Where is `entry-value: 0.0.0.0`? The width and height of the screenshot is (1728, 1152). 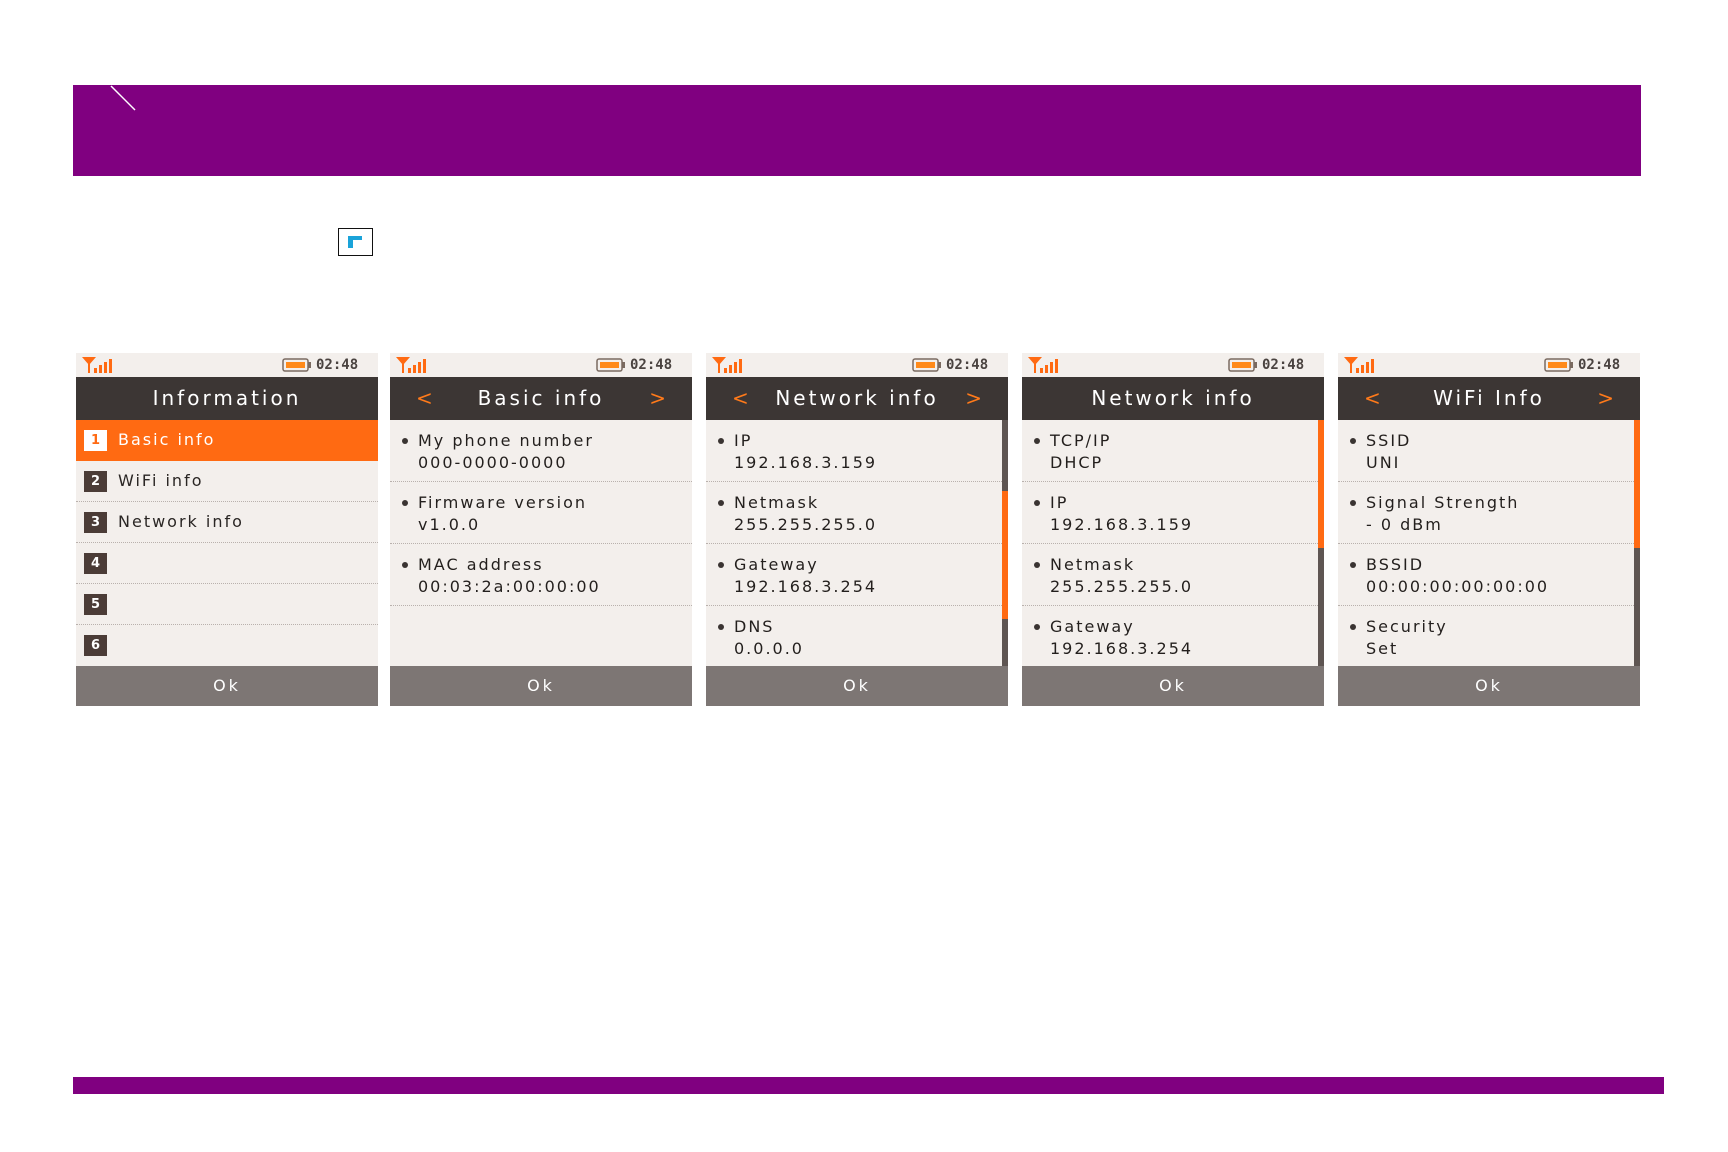 entry-value: 0.0.0.0 is located at coordinates (769, 648).